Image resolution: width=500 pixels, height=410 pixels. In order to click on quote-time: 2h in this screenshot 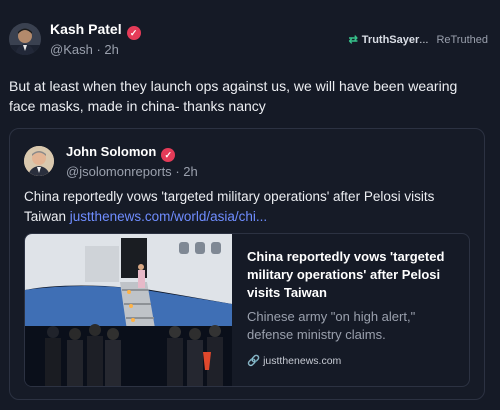, I will do `click(190, 171)`.